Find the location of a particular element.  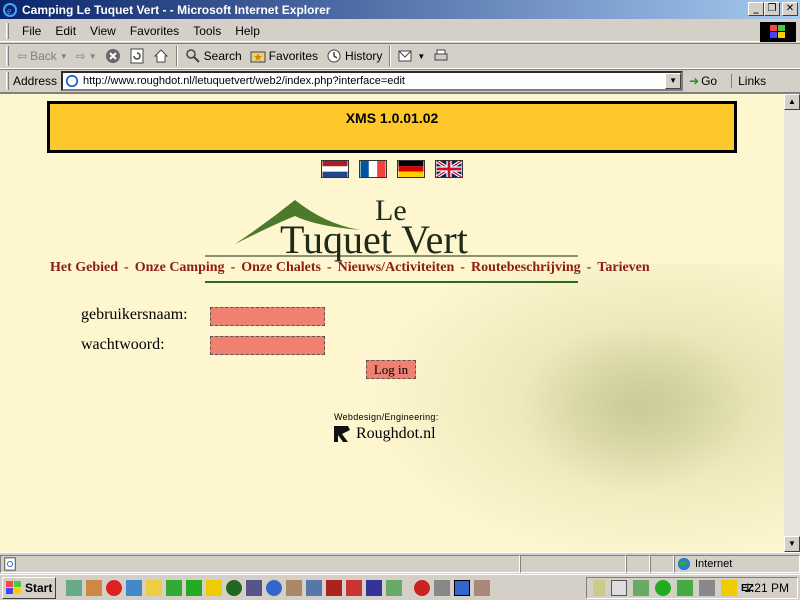

menu-edit: Edit is located at coordinates (65, 31).